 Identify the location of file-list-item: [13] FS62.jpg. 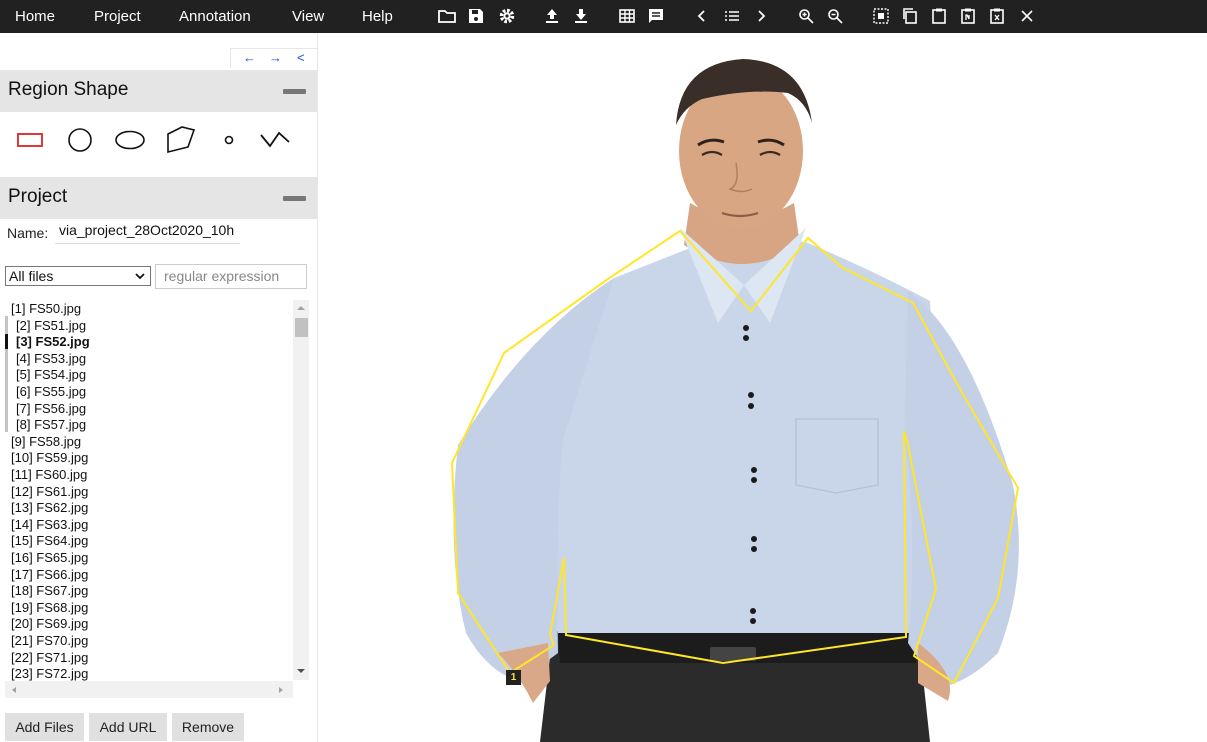
(49, 508).